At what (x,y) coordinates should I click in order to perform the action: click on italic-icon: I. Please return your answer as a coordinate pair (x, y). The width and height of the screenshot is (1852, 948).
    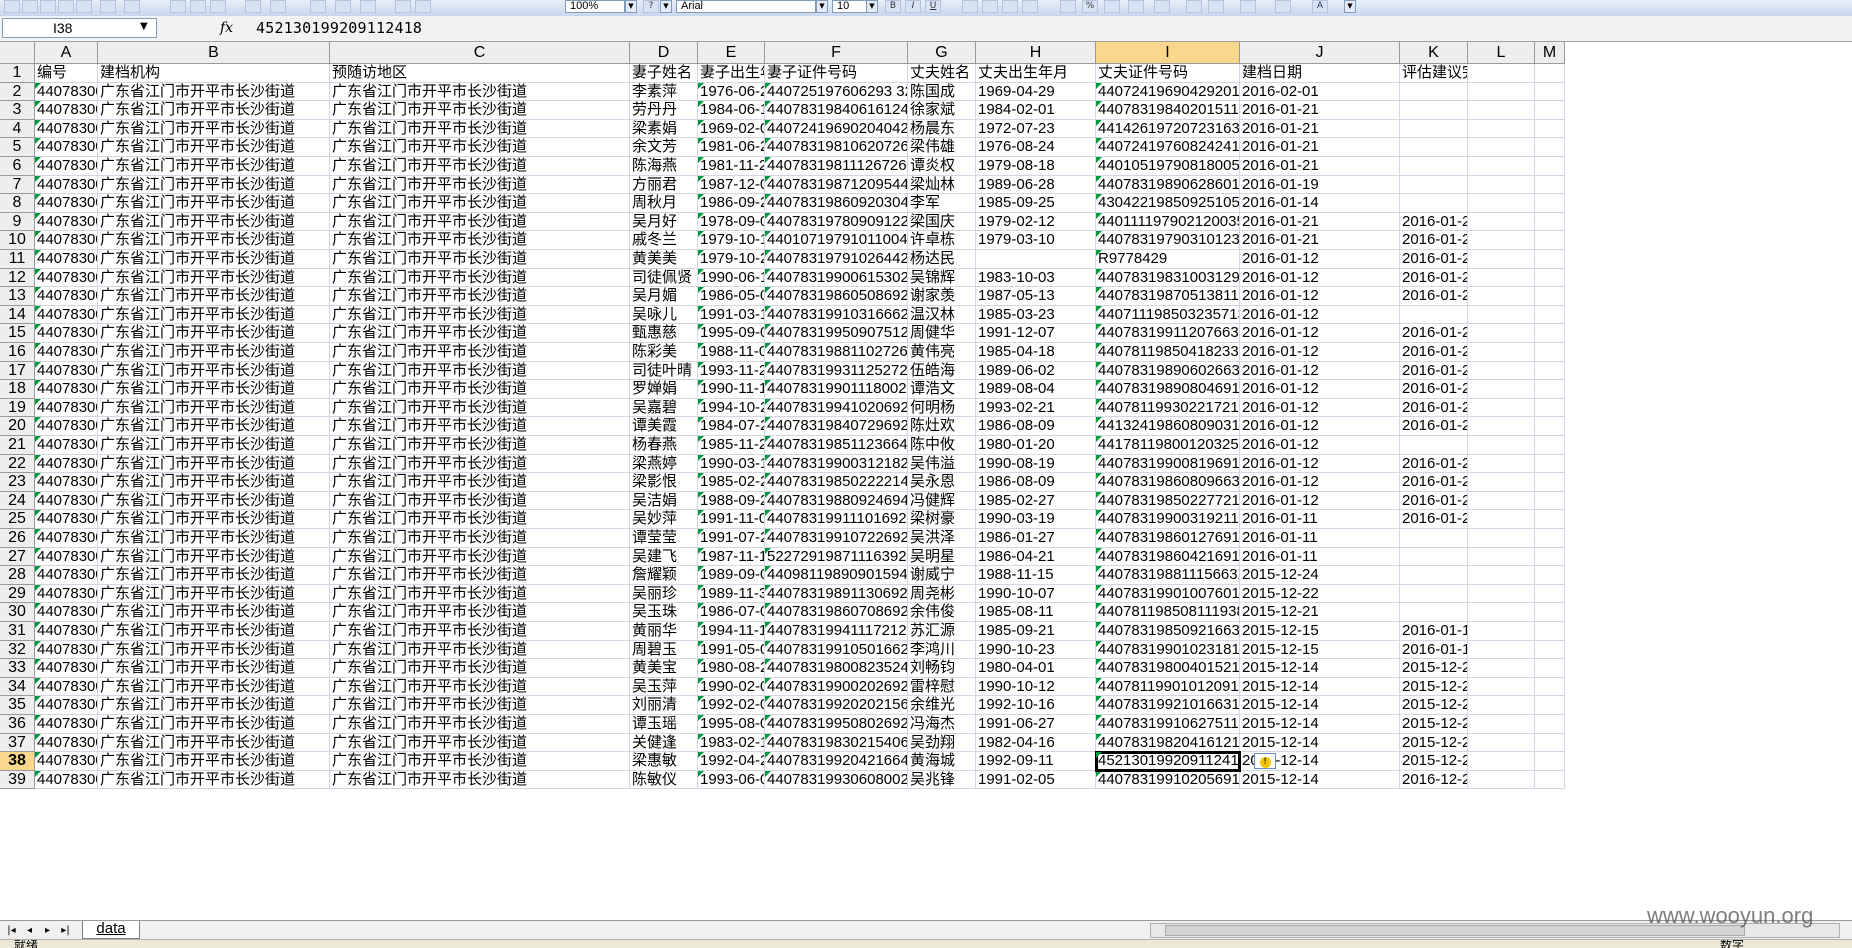
    Looking at the image, I should click on (913, 6).